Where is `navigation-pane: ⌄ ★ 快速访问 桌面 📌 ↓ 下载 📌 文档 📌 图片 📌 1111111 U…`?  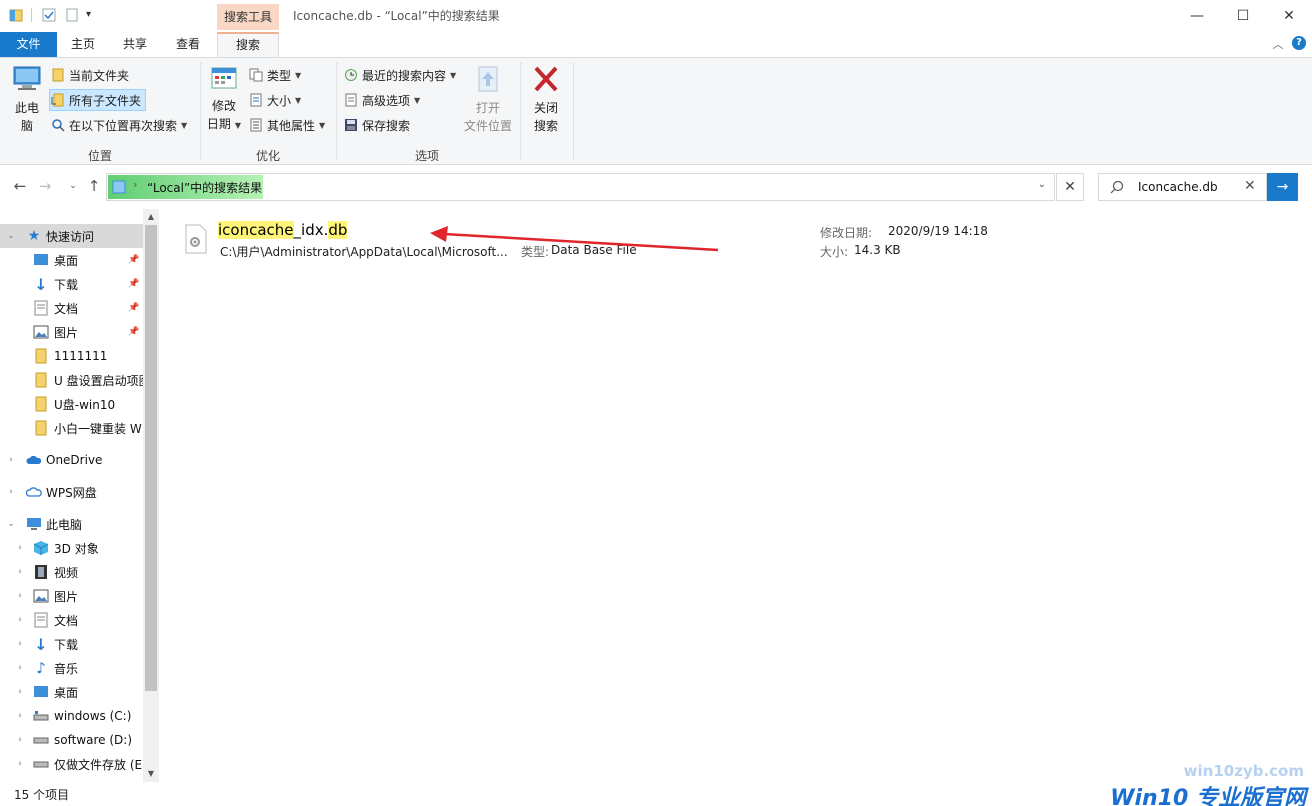 navigation-pane: ⌄ ★ 快速访问 桌面 📌 ↓ 下载 📌 文档 📌 图片 📌 1111111 U… is located at coordinates (79, 495).